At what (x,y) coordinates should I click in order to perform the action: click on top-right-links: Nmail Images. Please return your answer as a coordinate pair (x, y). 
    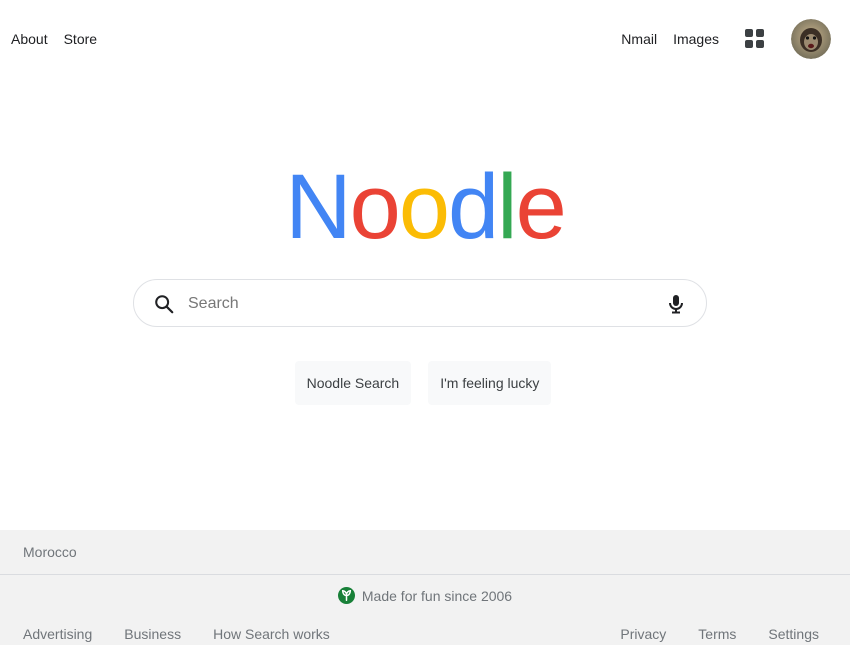
    Looking at the image, I should click on (726, 39).